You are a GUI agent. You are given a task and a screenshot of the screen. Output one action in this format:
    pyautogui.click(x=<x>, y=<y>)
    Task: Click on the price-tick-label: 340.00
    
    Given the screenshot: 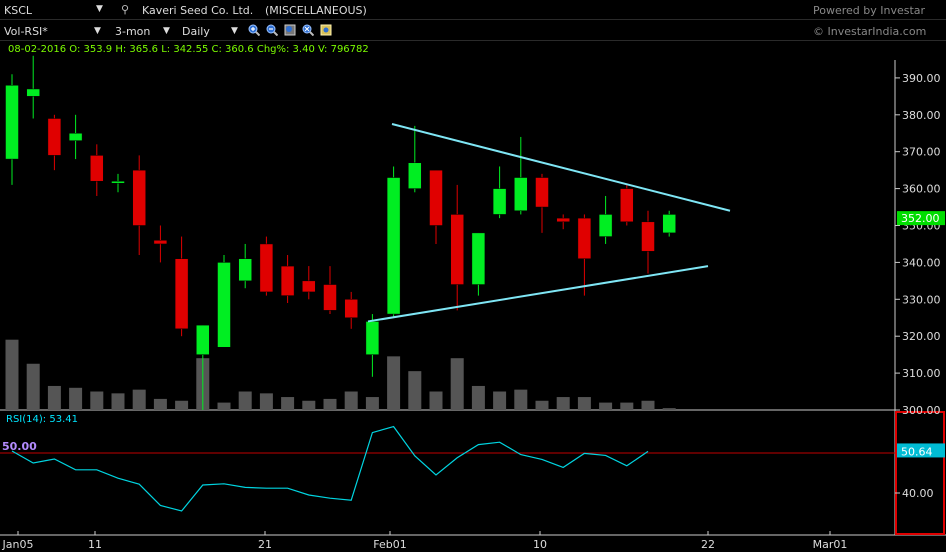 What is the action you would take?
    pyautogui.click(x=921, y=262)
    